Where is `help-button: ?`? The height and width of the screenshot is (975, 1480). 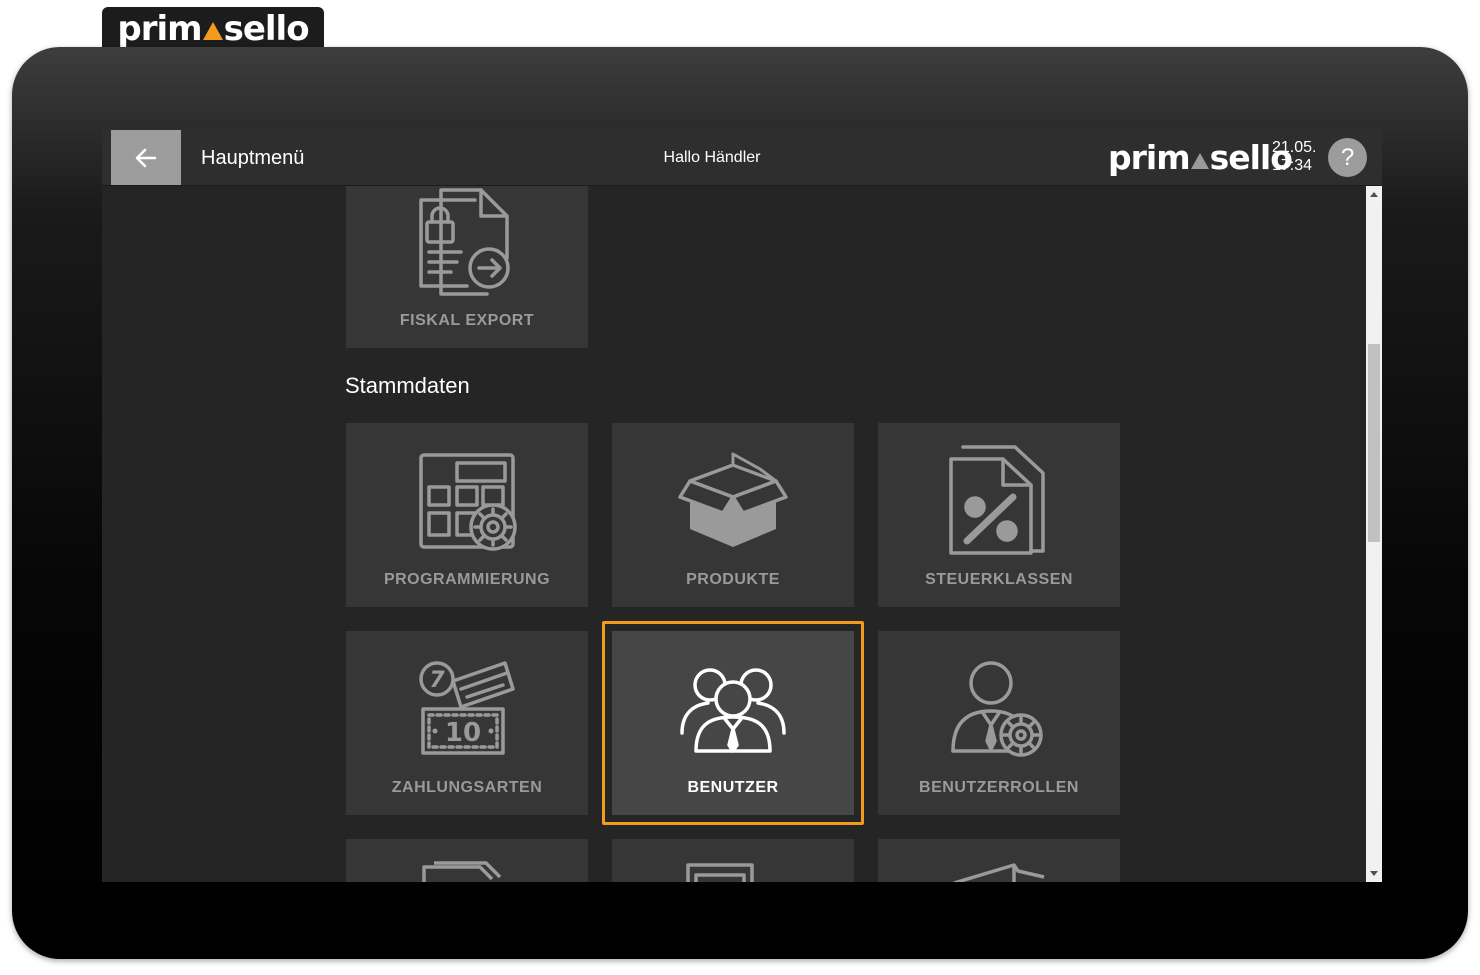 help-button: ? is located at coordinates (1347, 157).